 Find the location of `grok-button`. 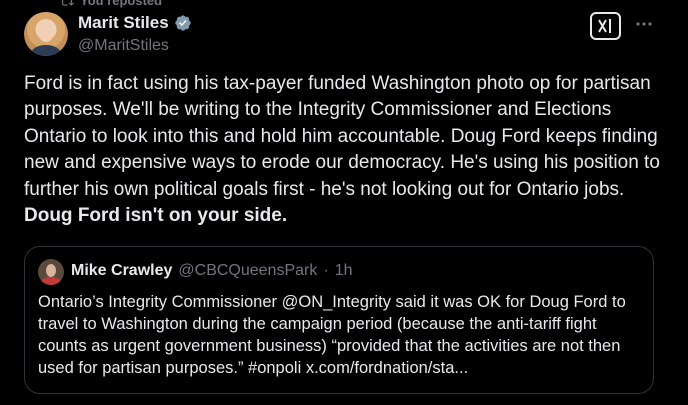

grok-button is located at coordinates (605, 26).